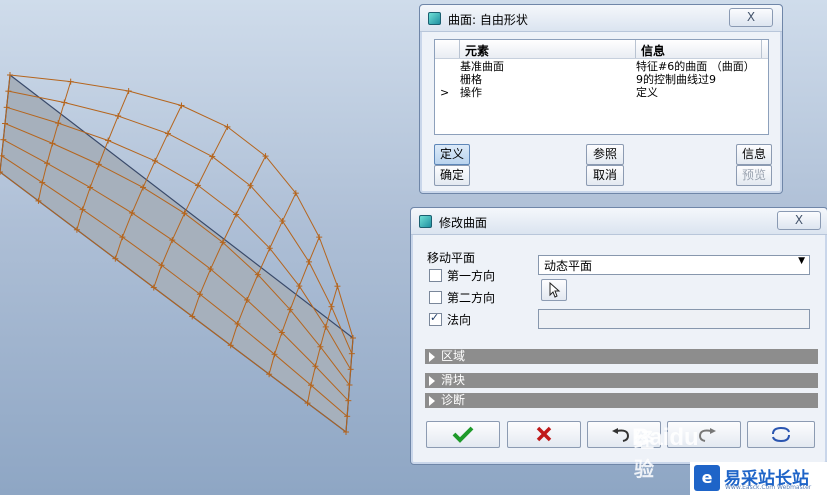 Image resolution: width=827 pixels, height=495 pixels. I want to click on dropdown-value: 动态平面, so click(568, 266).